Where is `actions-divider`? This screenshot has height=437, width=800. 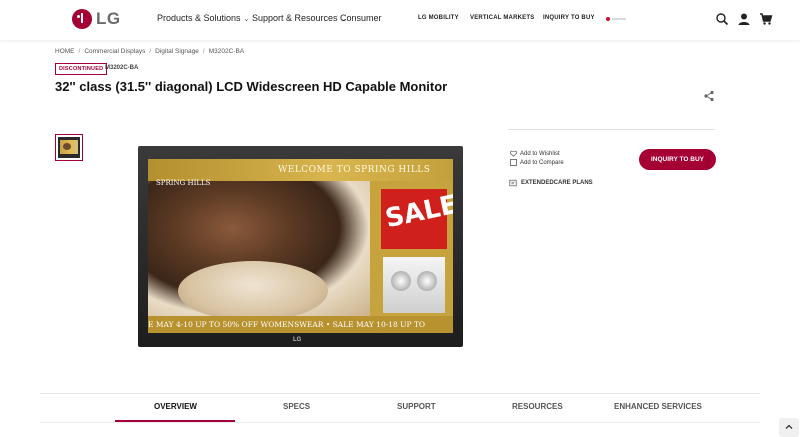 actions-divider is located at coordinates (611, 129).